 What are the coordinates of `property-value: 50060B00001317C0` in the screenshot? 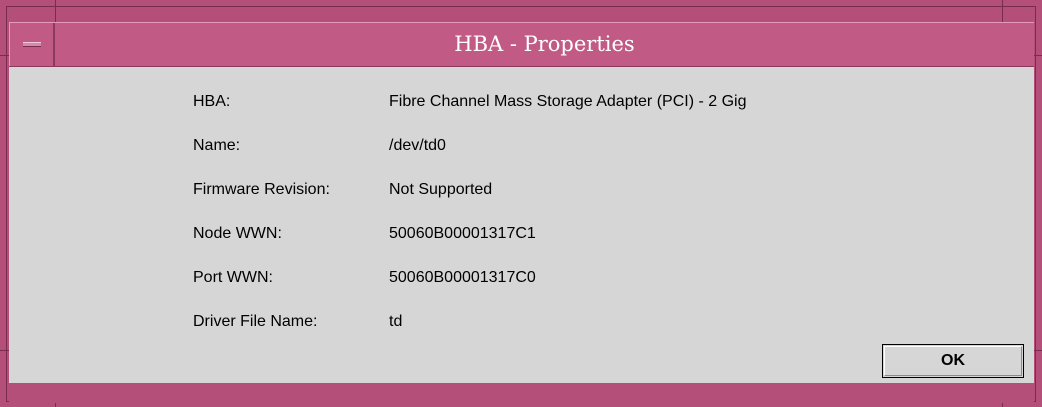 It's located at (462, 277).